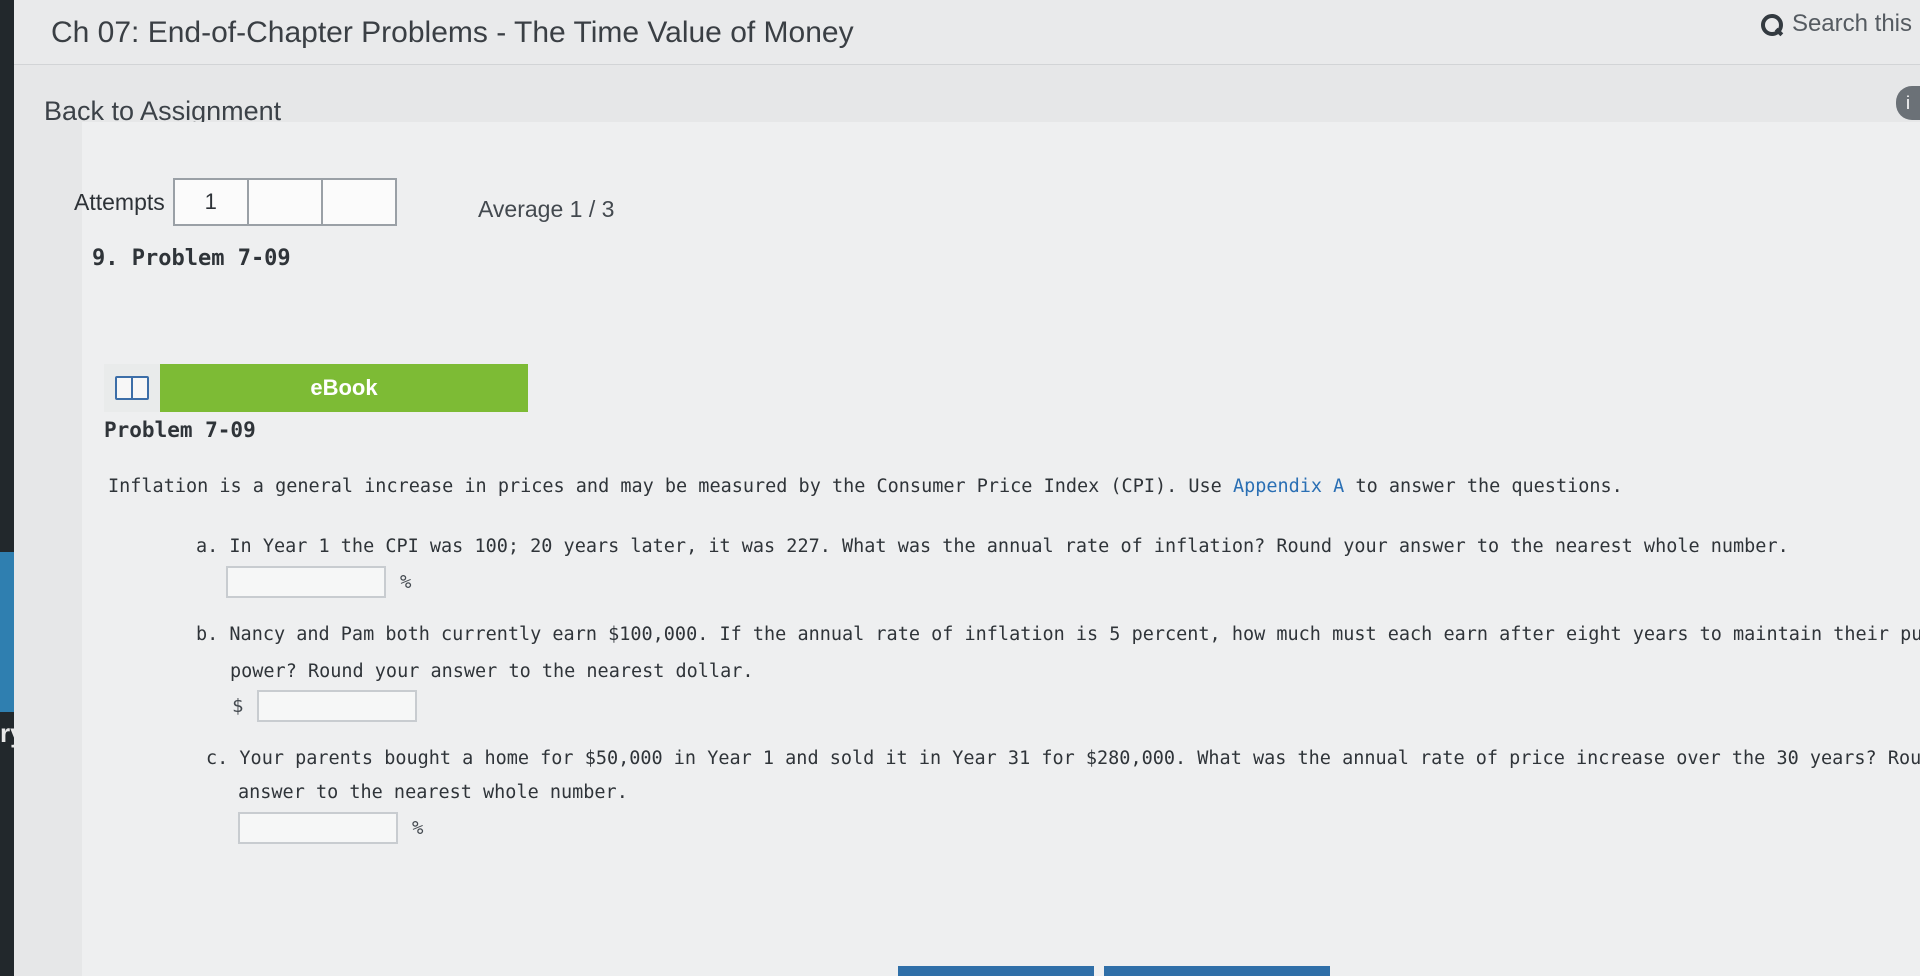 Image resolution: width=1920 pixels, height=976 pixels. What do you see at coordinates (418, 828) in the screenshot?
I see `answer-c-unit: %` at bounding box center [418, 828].